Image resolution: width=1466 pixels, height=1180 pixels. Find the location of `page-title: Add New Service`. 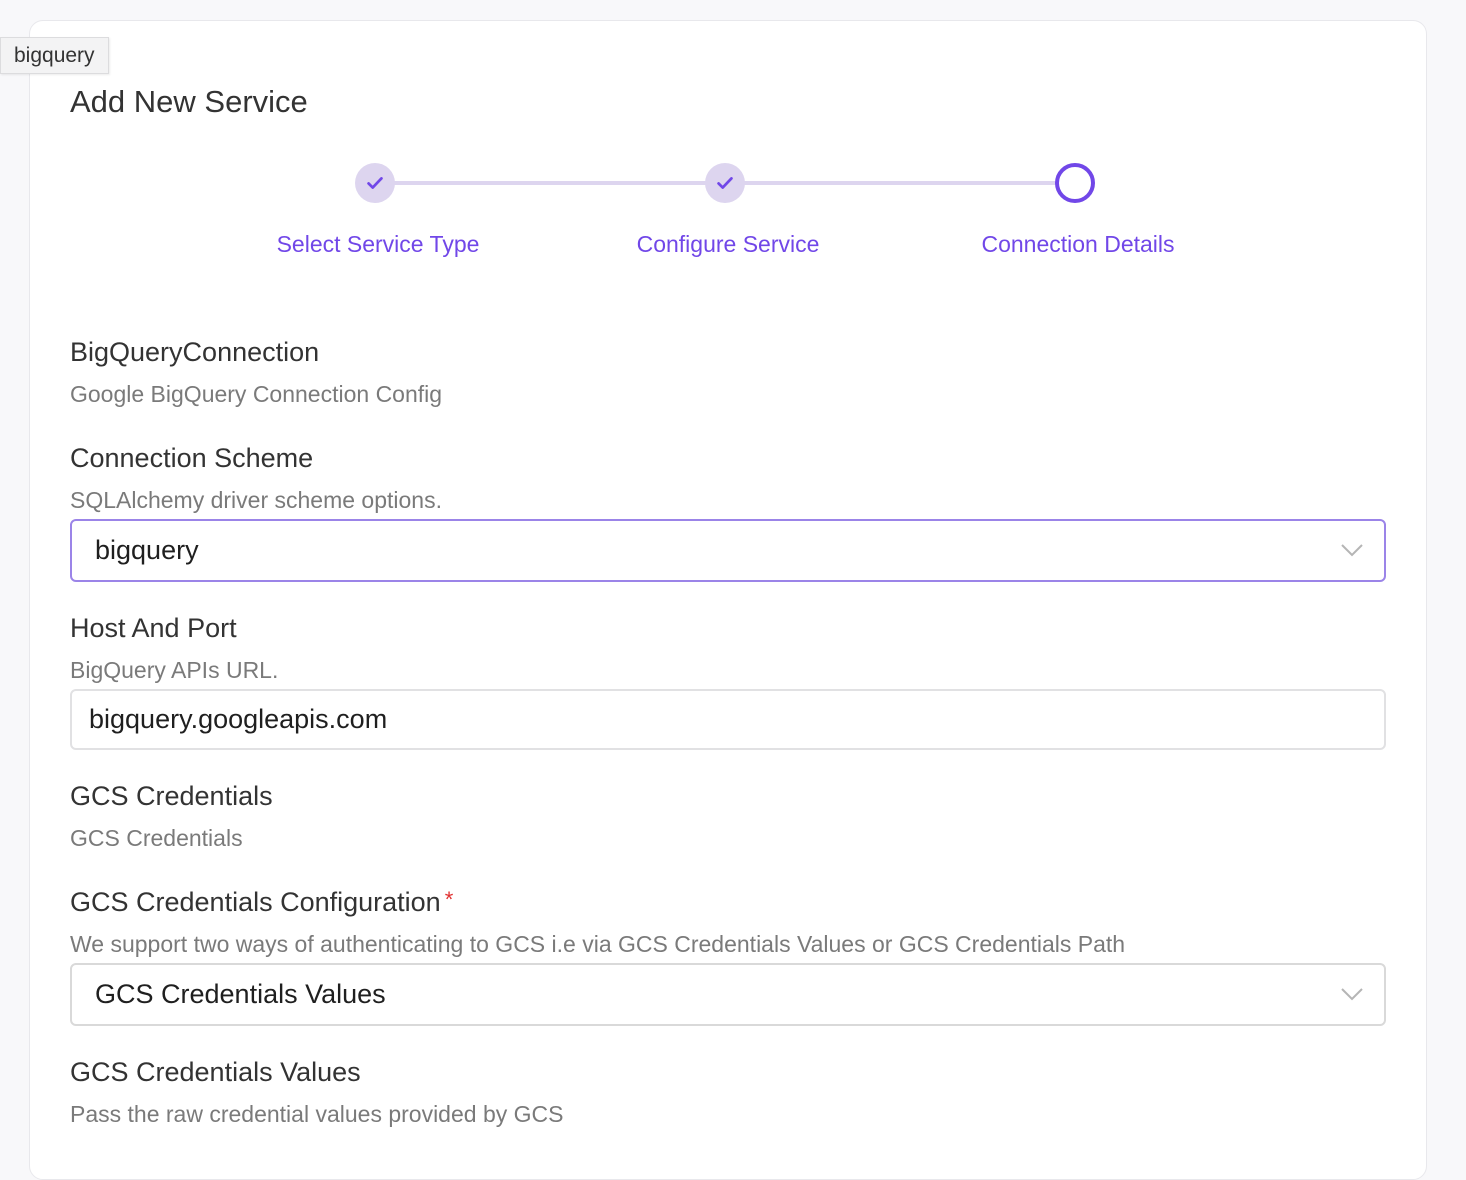

page-title: Add New Service is located at coordinates (189, 101).